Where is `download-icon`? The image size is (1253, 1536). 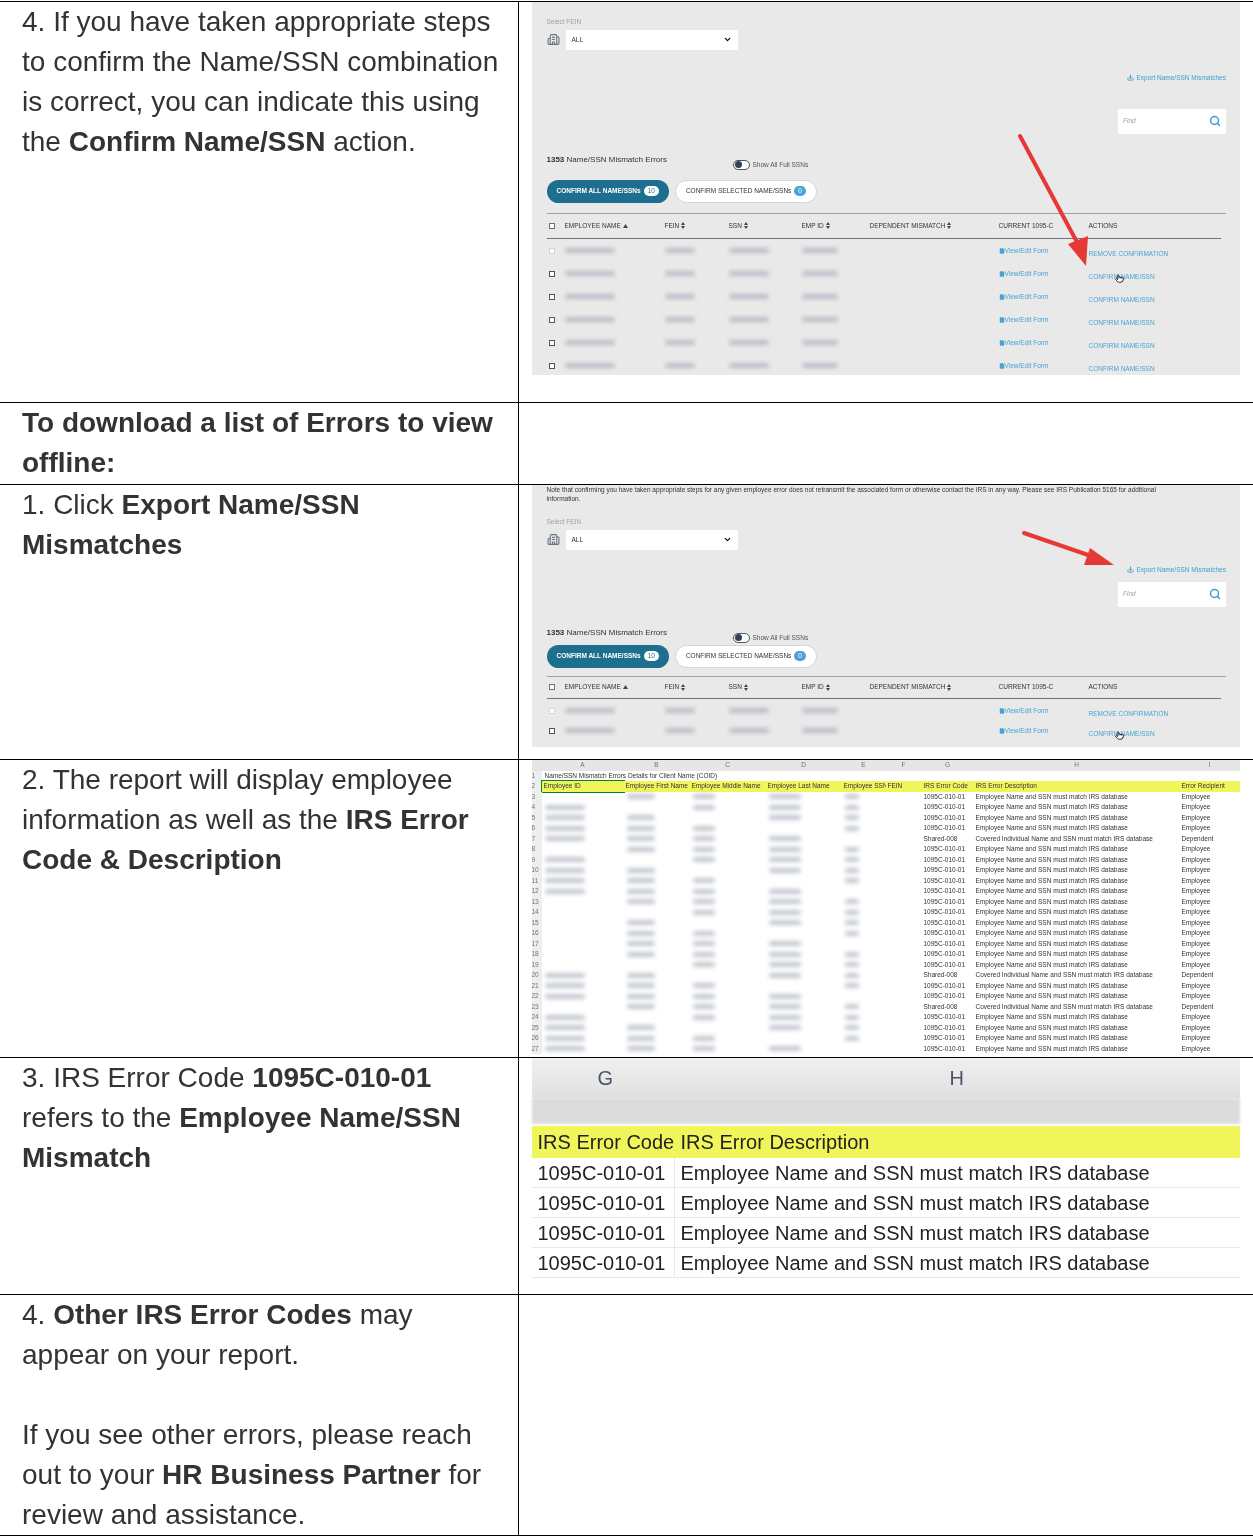
download-icon is located at coordinates (1131, 78).